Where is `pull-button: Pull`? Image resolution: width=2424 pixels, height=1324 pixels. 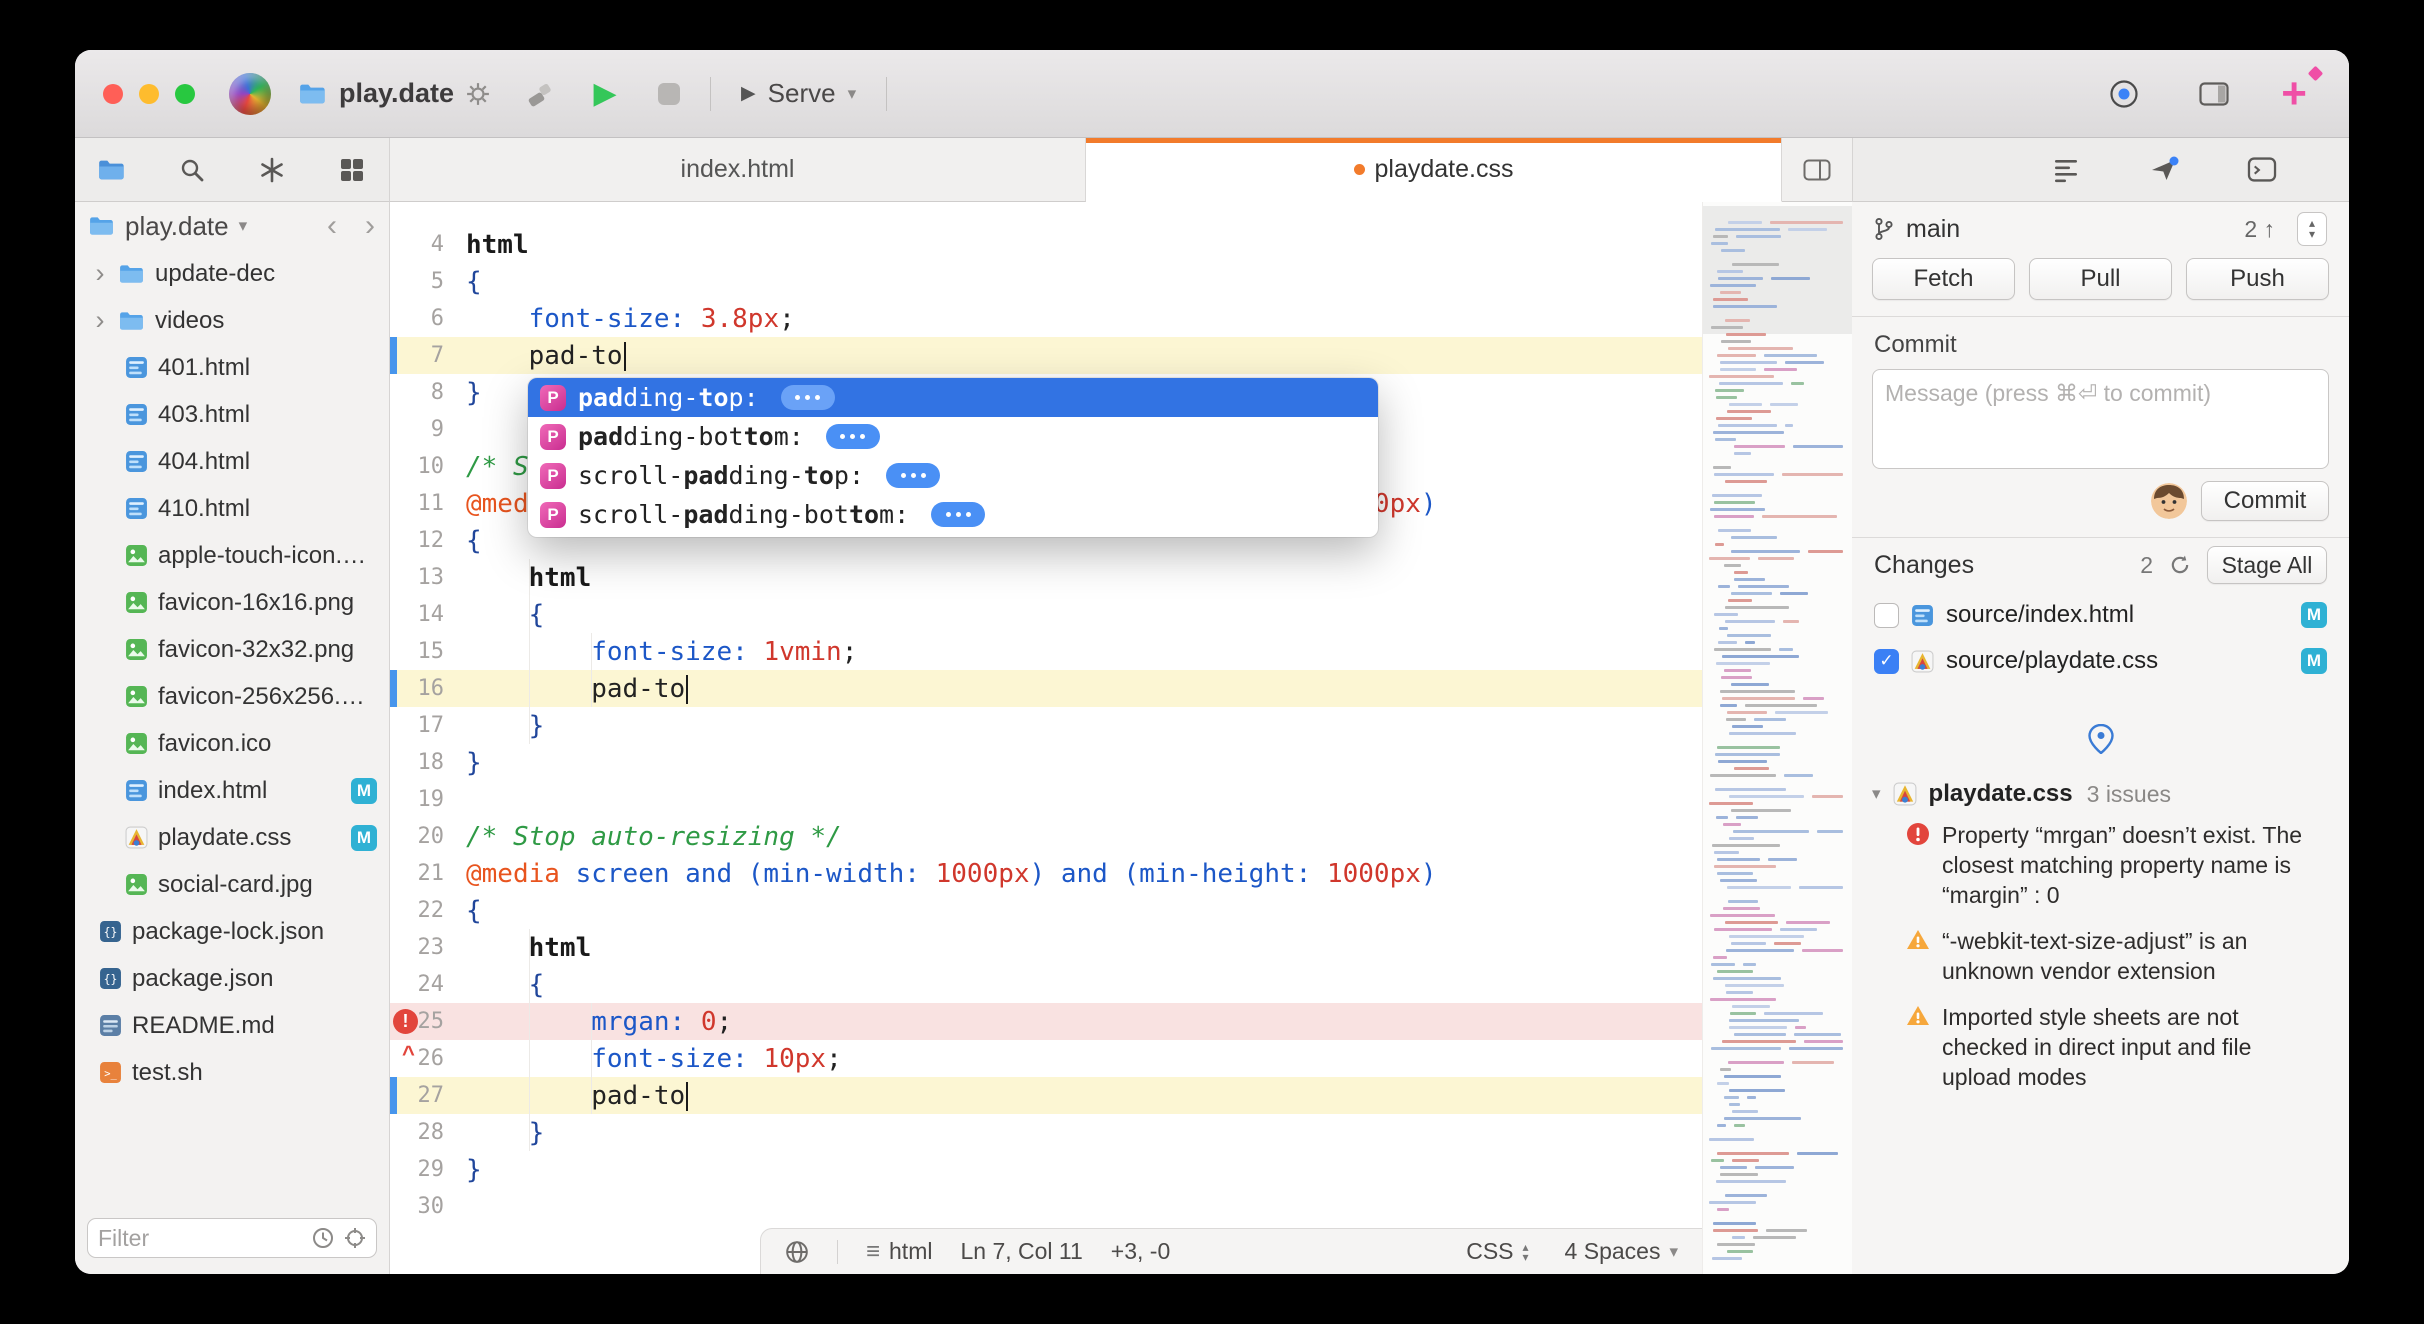 pull-button: Pull is located at coordinates (2100, 279).